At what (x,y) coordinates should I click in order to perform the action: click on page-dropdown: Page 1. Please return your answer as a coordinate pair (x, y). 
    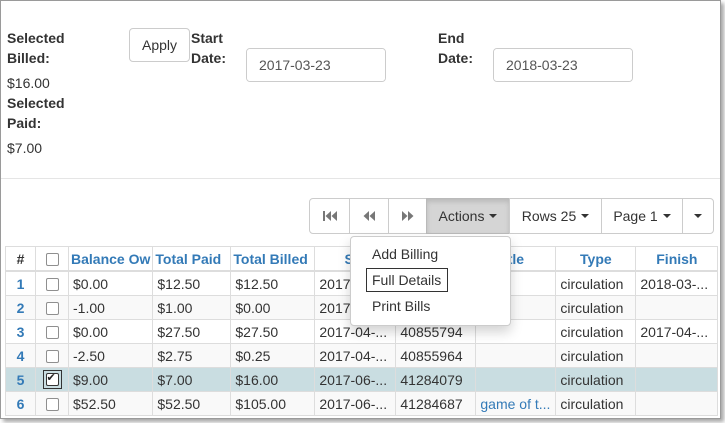
    Looking at the image, I should click on (642, 216).